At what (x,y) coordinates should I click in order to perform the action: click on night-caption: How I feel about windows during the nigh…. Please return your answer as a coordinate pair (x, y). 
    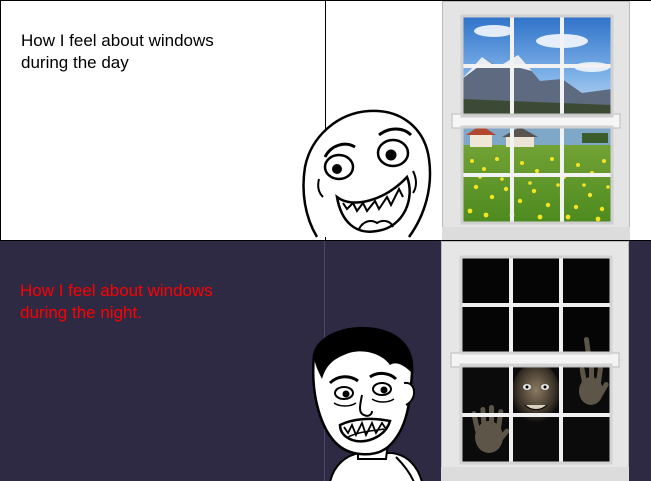
    Looking at the image, I should click on (116, 301).